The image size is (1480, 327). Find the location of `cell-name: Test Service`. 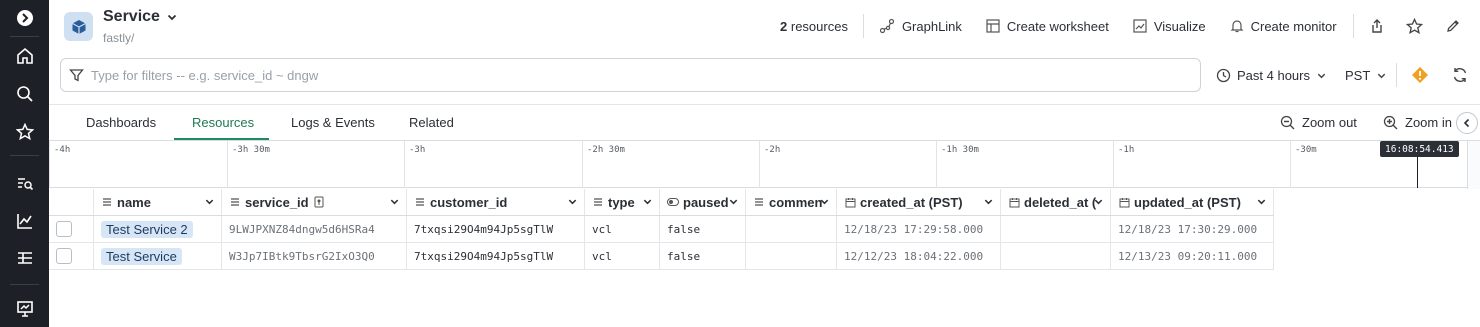

cell-name: Test Service is located at coordinates (158, 256).